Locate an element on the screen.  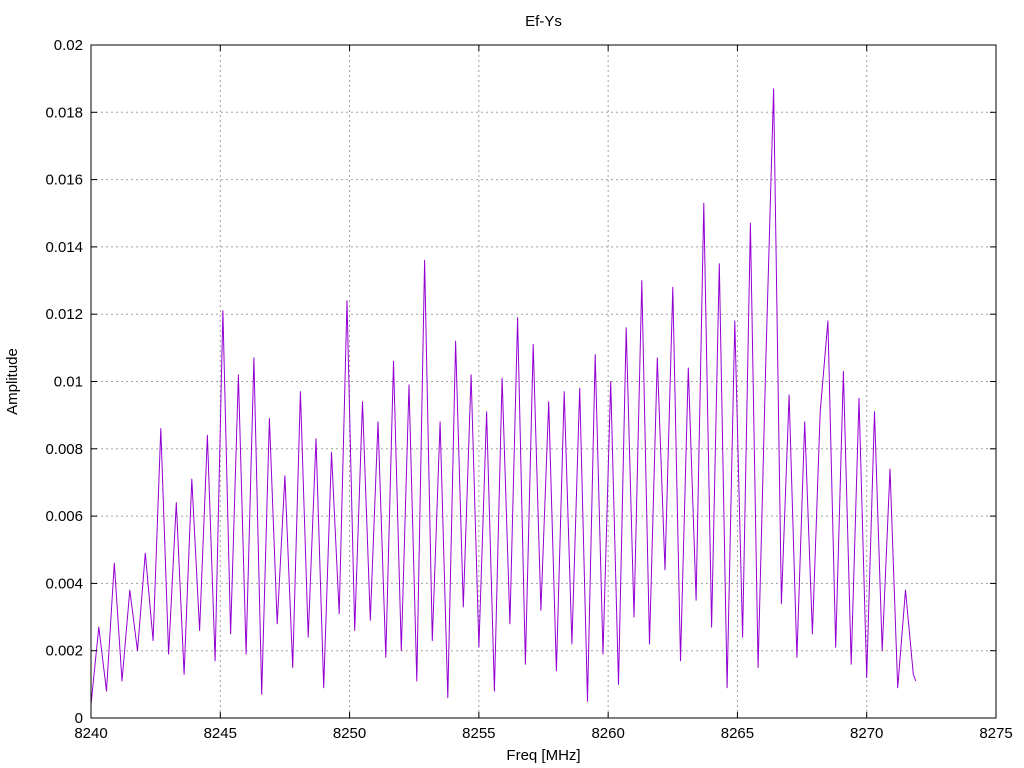
x-tick-label: 8245 is located at coordinates (220, 733).